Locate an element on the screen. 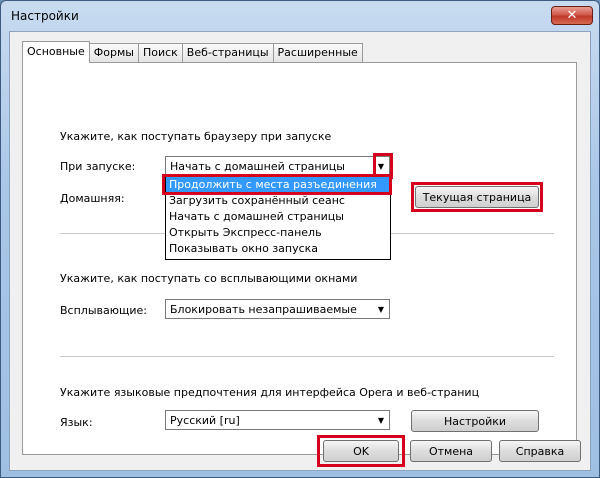 This screenshot has height=478, width=600. startup-option: Показывать окно запуска is located at coordinates (278, 249).